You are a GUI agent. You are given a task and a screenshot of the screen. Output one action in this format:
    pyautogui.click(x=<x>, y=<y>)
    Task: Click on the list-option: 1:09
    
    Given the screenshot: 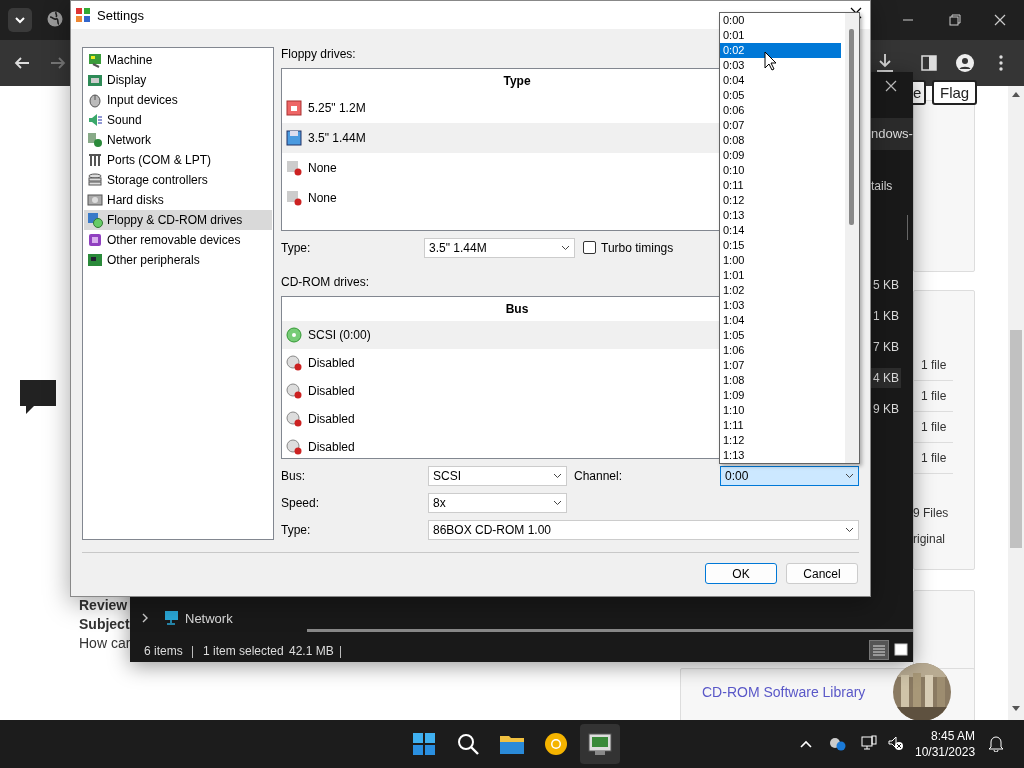 What is the action you would take?
    pyautogui.click(x=780, y=395)
    